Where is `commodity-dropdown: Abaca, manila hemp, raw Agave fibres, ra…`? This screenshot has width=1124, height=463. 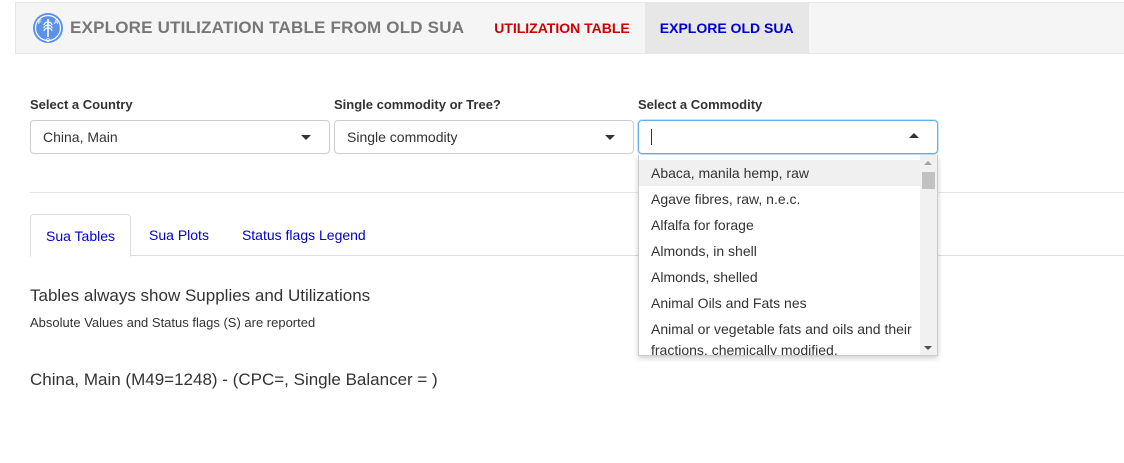 commodity-dropdown: Abaca, manila hemp, raw Agave fibres, ra… is located at coordinates (788, 255).